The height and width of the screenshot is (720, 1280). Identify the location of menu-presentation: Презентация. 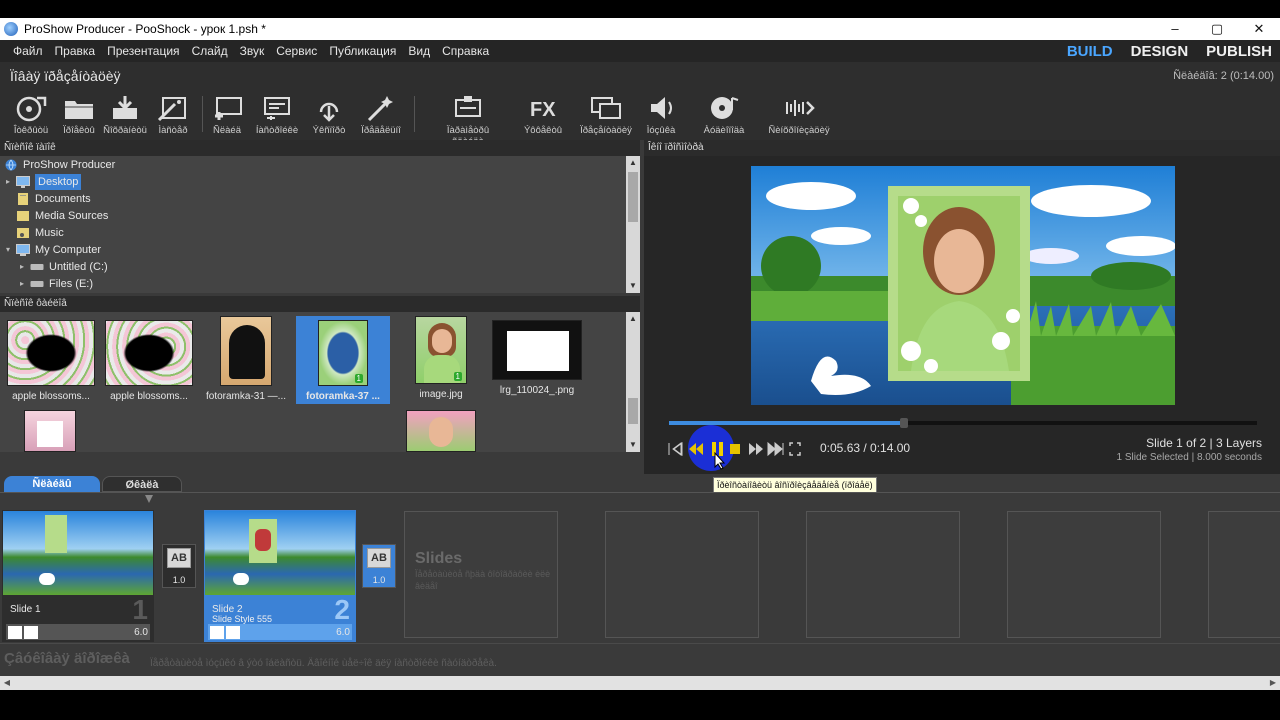
(143, 51).